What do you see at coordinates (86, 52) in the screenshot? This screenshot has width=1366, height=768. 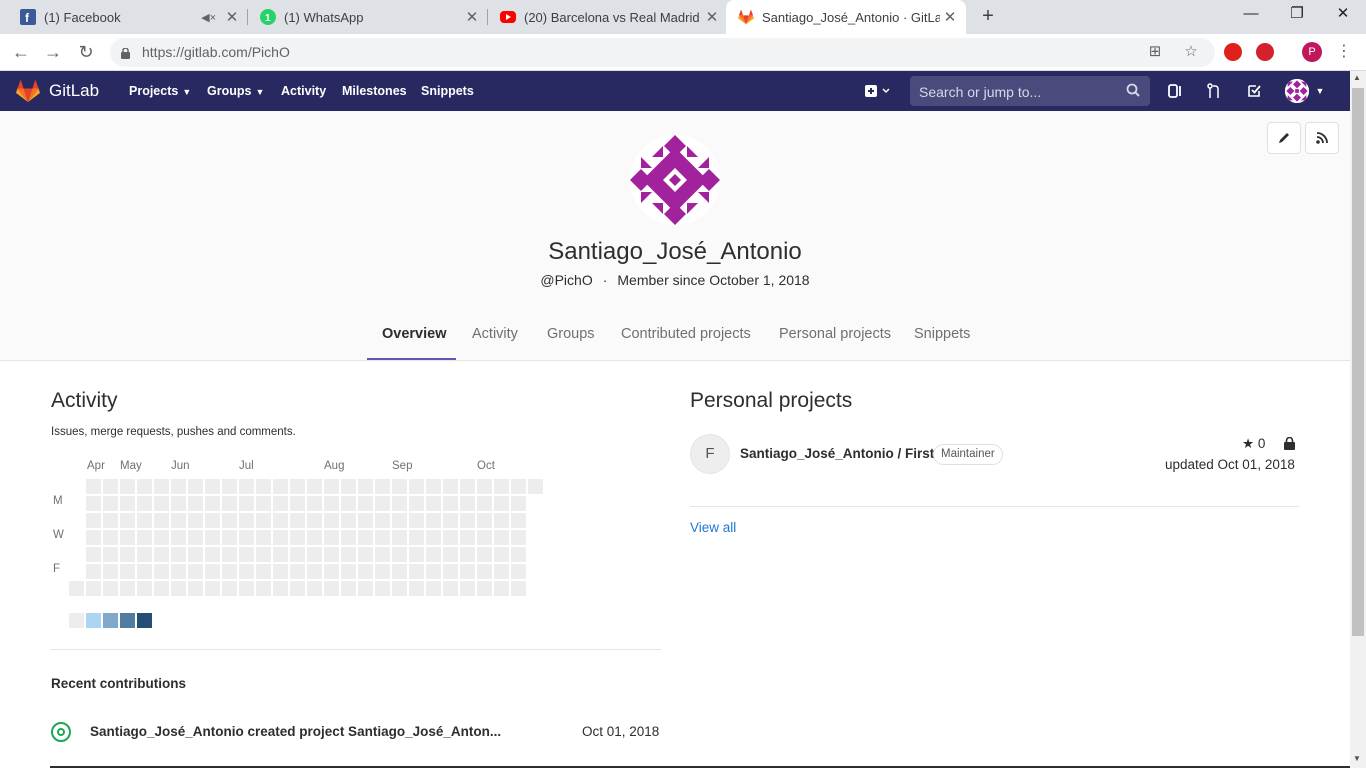 I see `reload-button: ↻` at bounding box center [86, 52].